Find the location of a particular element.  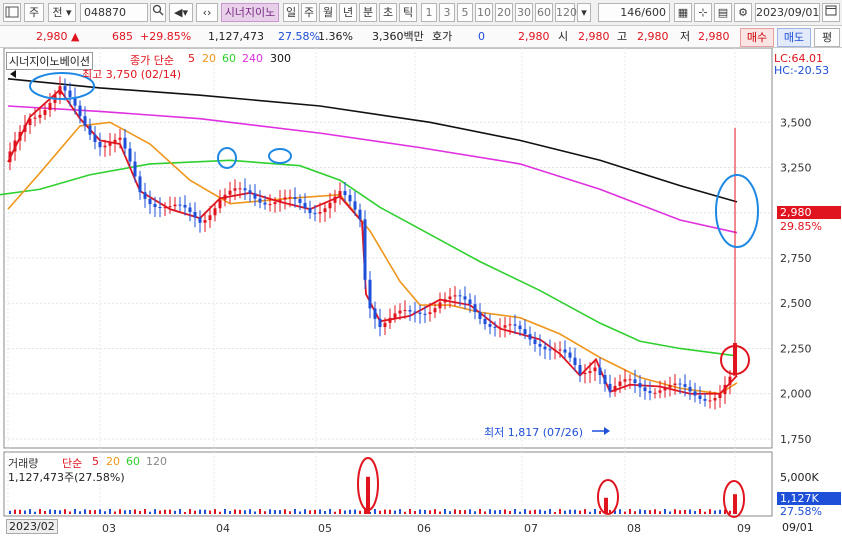

interval-10: 10 is located at coordinates (484, 12).